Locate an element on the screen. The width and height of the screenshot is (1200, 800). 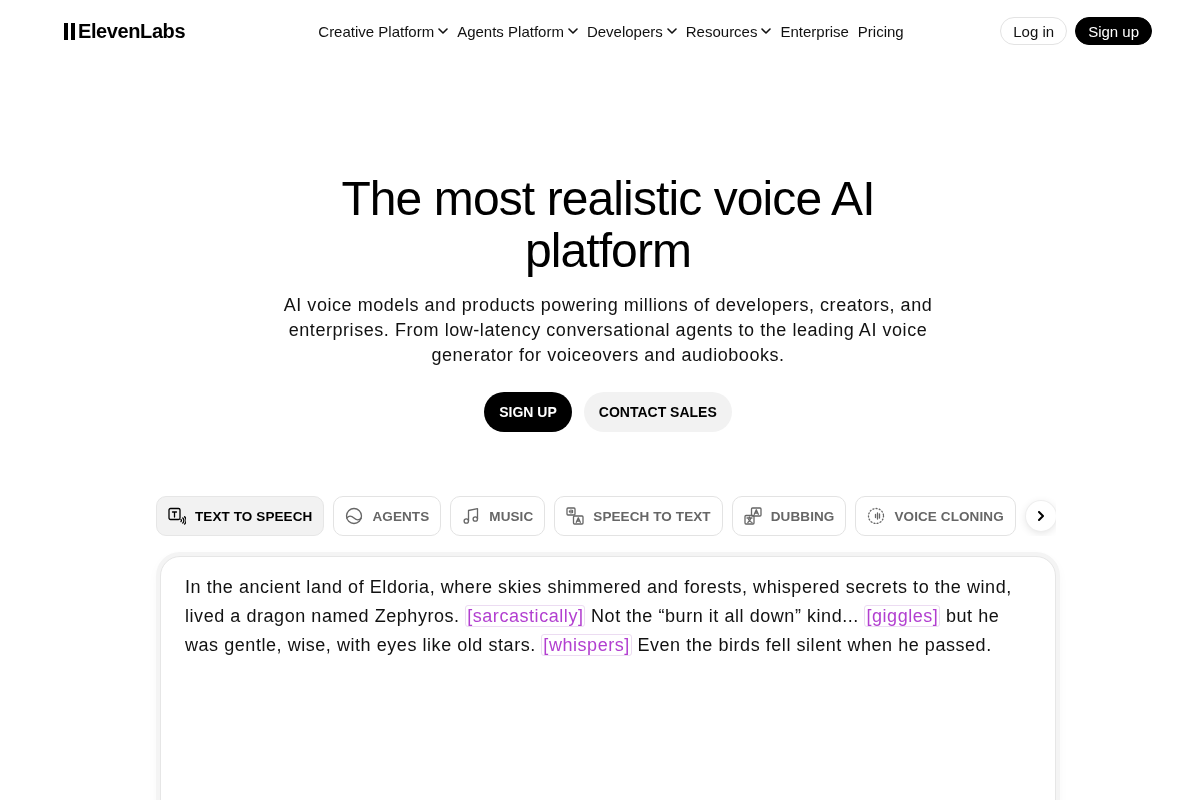
chevron-right-icon is located at coordinates (1041, 516).